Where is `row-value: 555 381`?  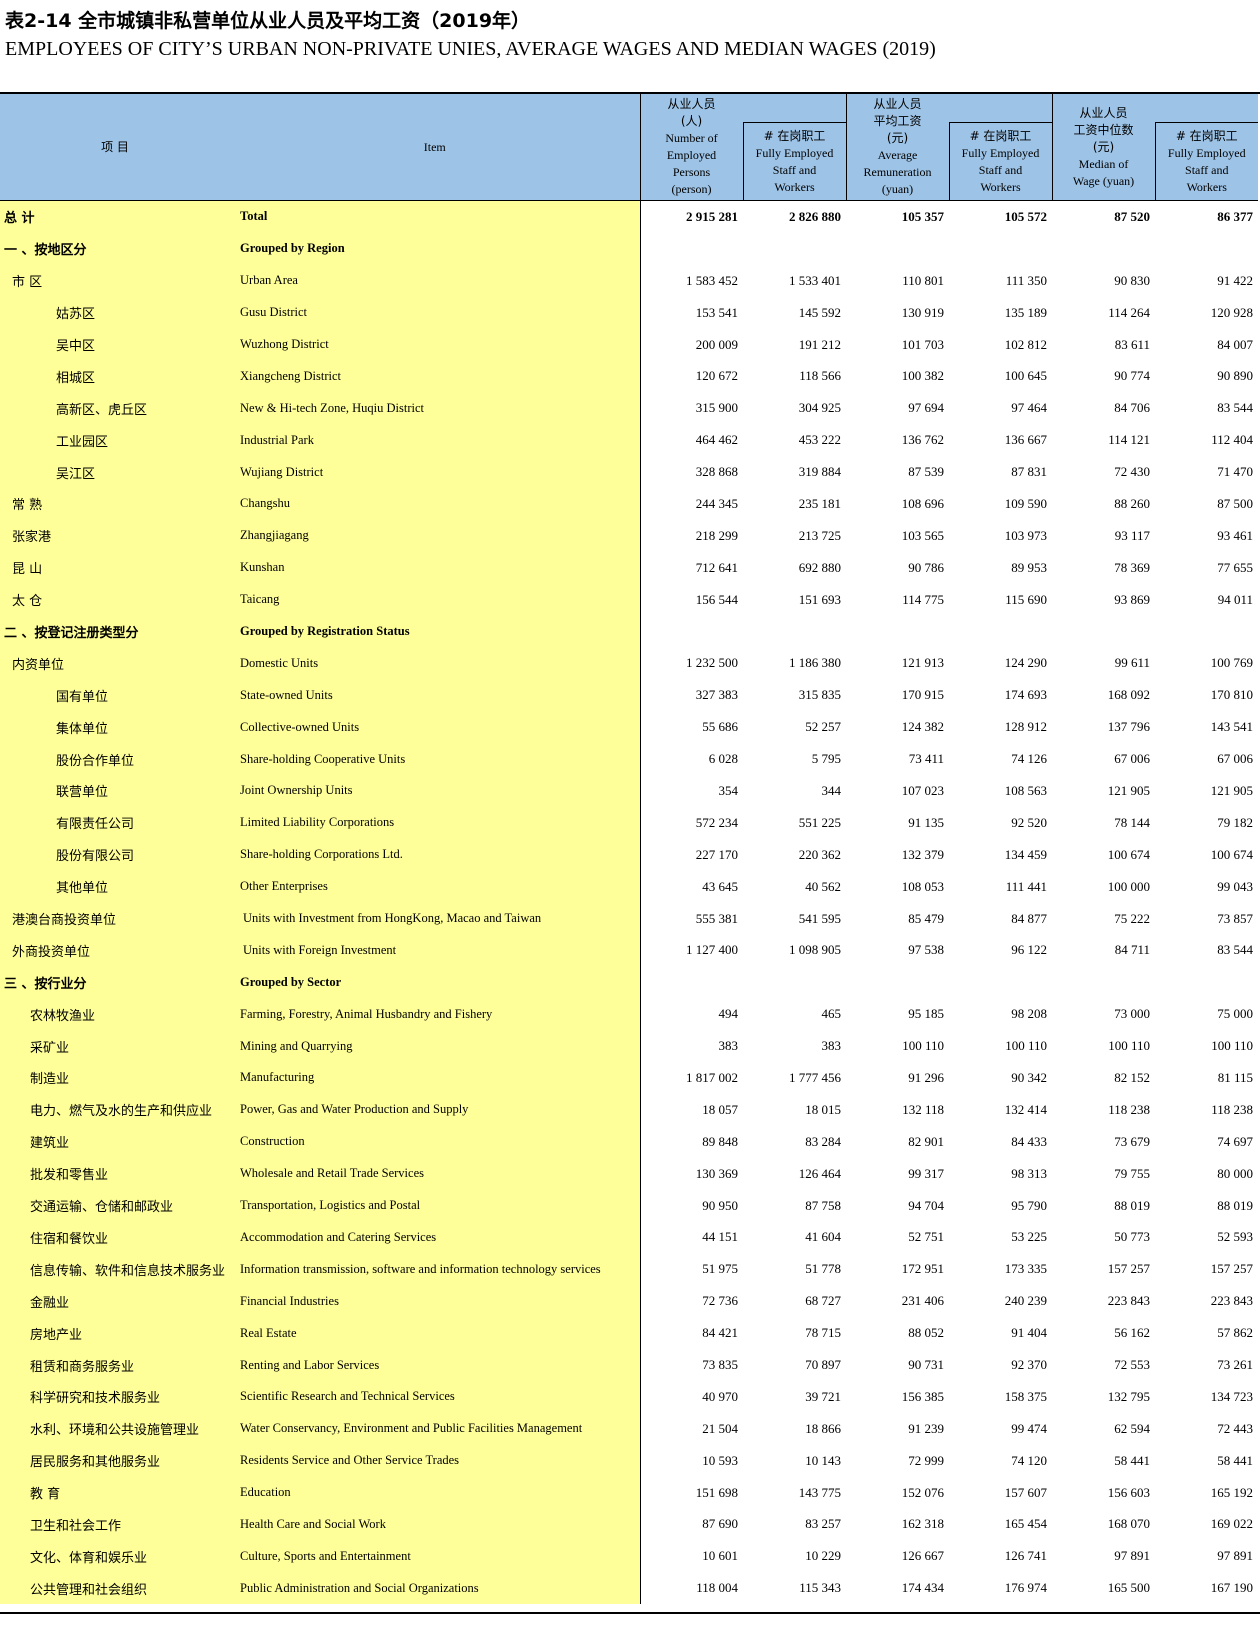
row-value: 555 381 is located at coordinates (716, 918).